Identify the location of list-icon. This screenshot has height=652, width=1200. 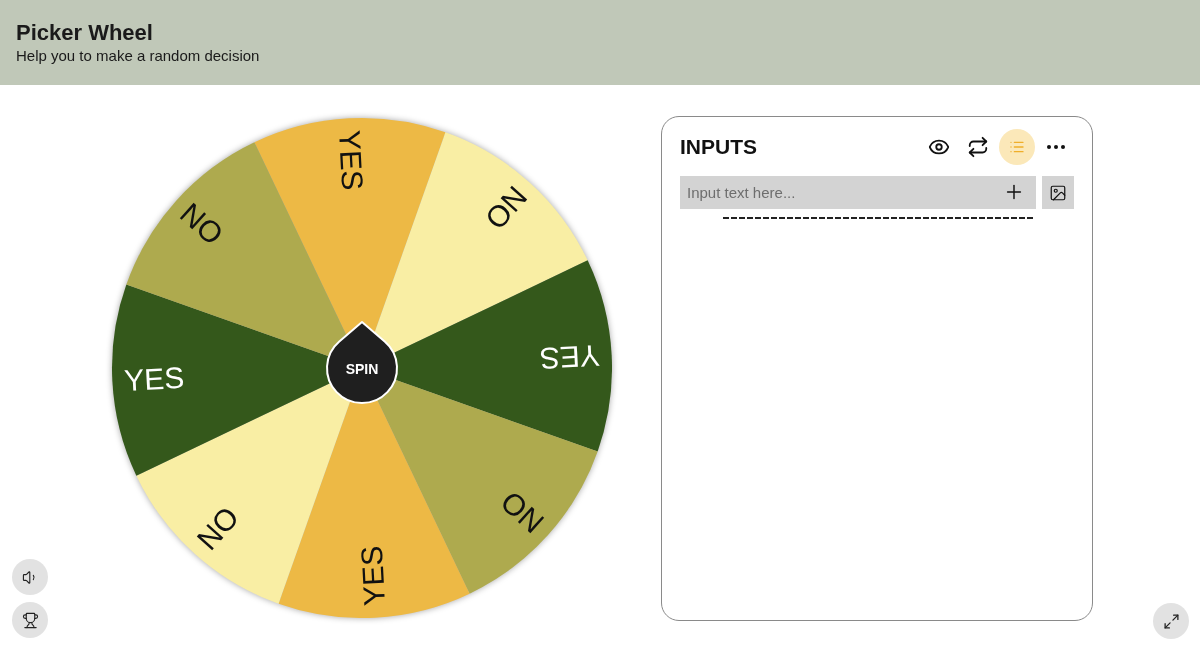
(1017, 147).